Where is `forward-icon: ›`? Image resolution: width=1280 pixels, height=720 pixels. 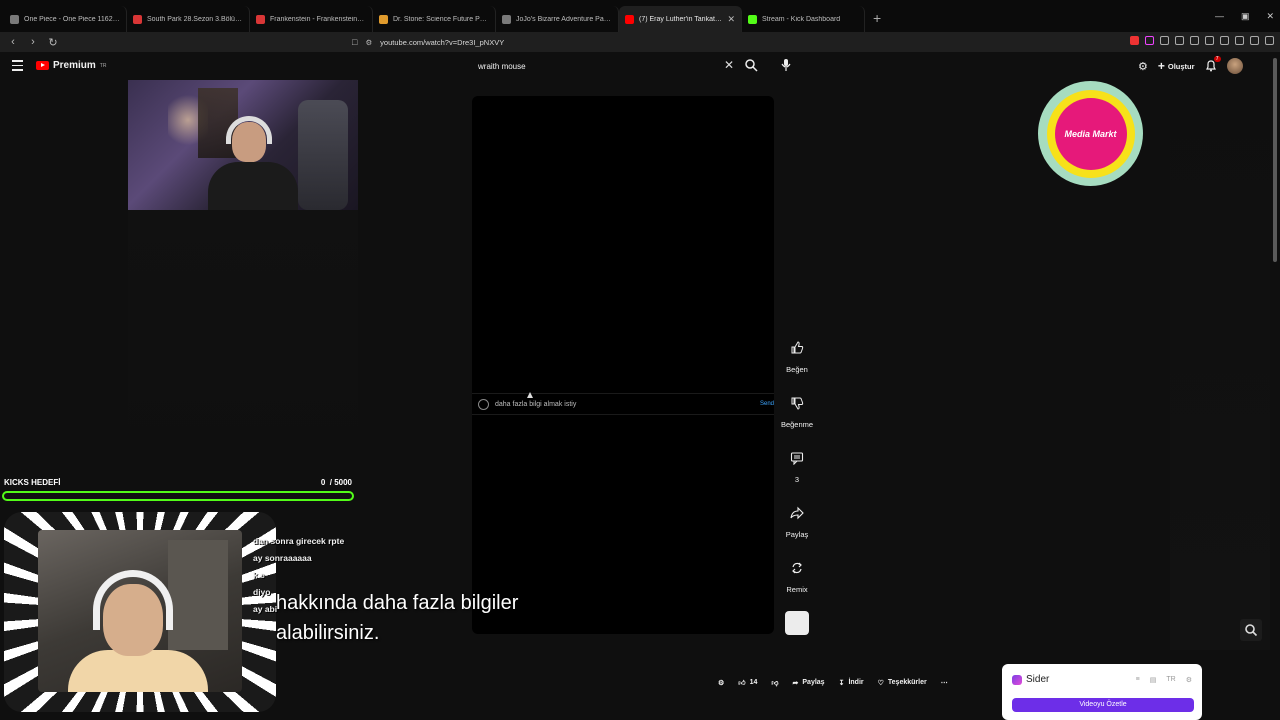
forward-icon: › is located at coordinates (33, 42).